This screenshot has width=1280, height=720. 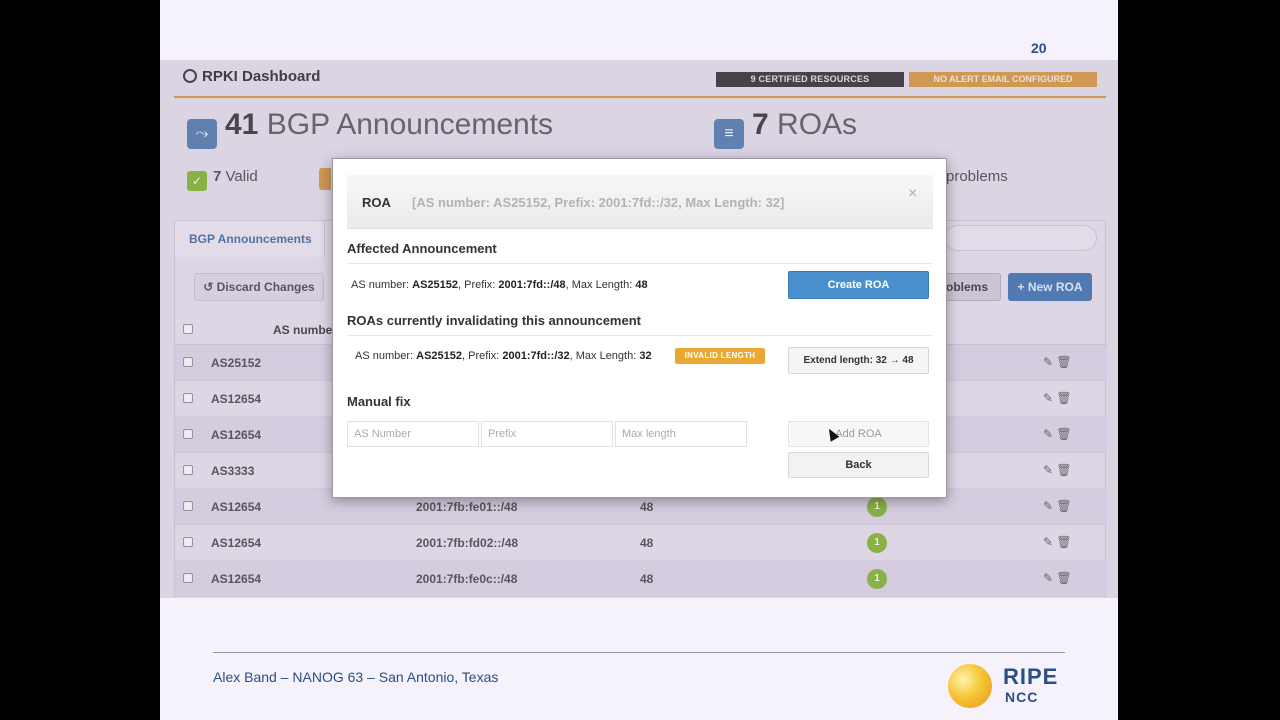 I want to click on max-length-value: 32, so click(x=645, y=356).